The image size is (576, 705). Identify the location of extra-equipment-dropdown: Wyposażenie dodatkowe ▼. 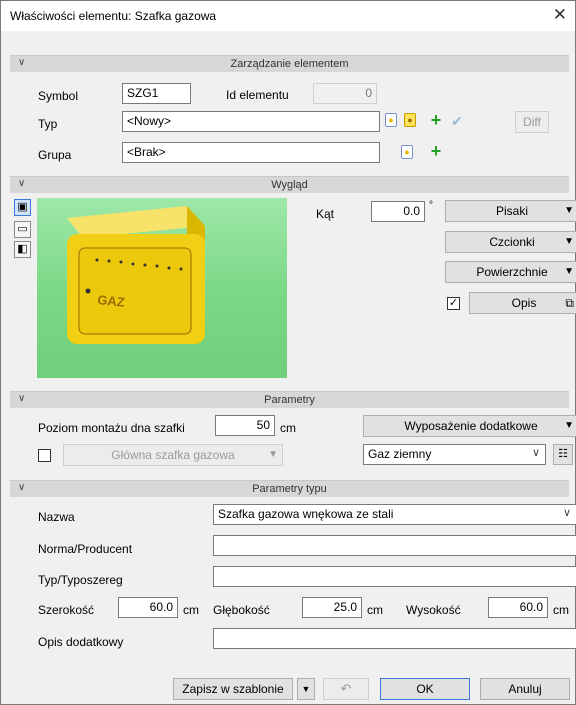
(469, 426).